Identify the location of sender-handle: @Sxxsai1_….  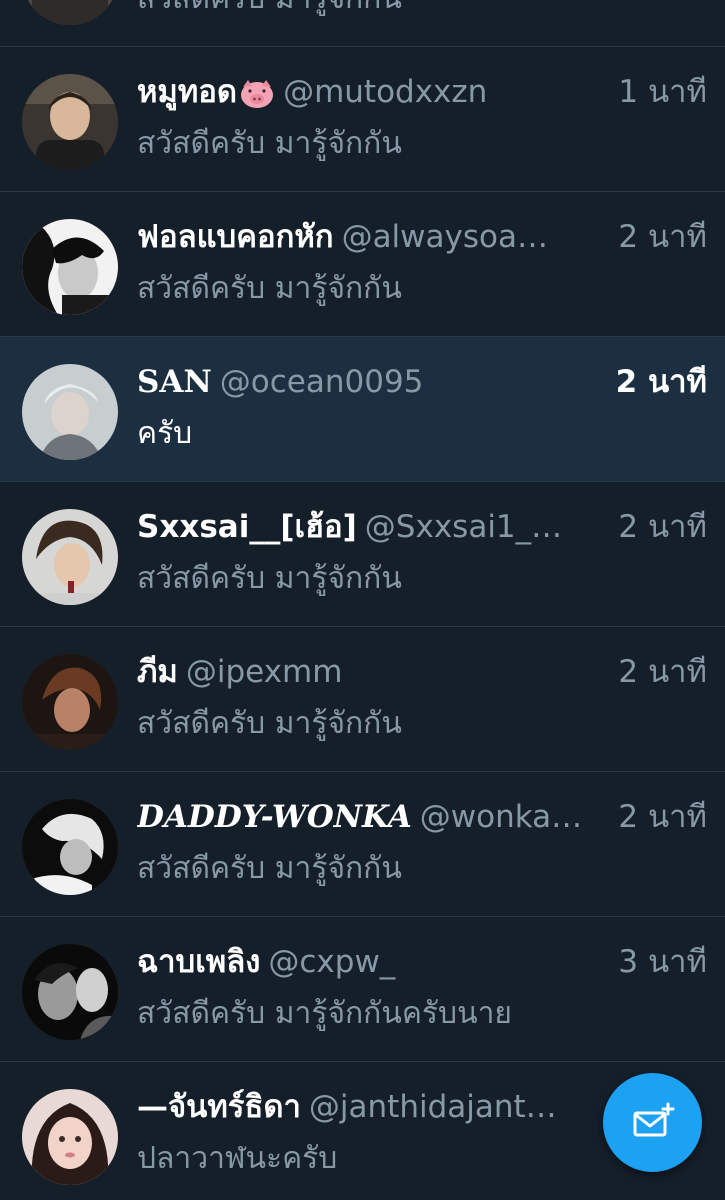
(463, 527).